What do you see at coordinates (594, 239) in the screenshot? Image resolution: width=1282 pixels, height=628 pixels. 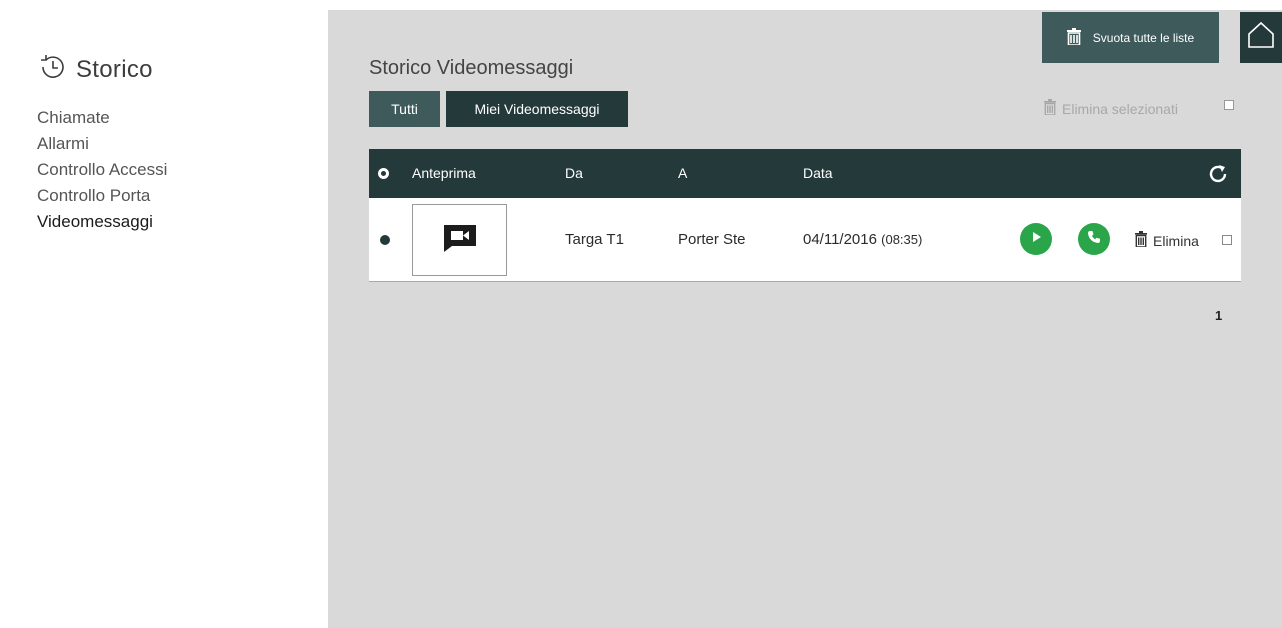 I see `cell-from: Targa T1` at bounding box center [594, 239].